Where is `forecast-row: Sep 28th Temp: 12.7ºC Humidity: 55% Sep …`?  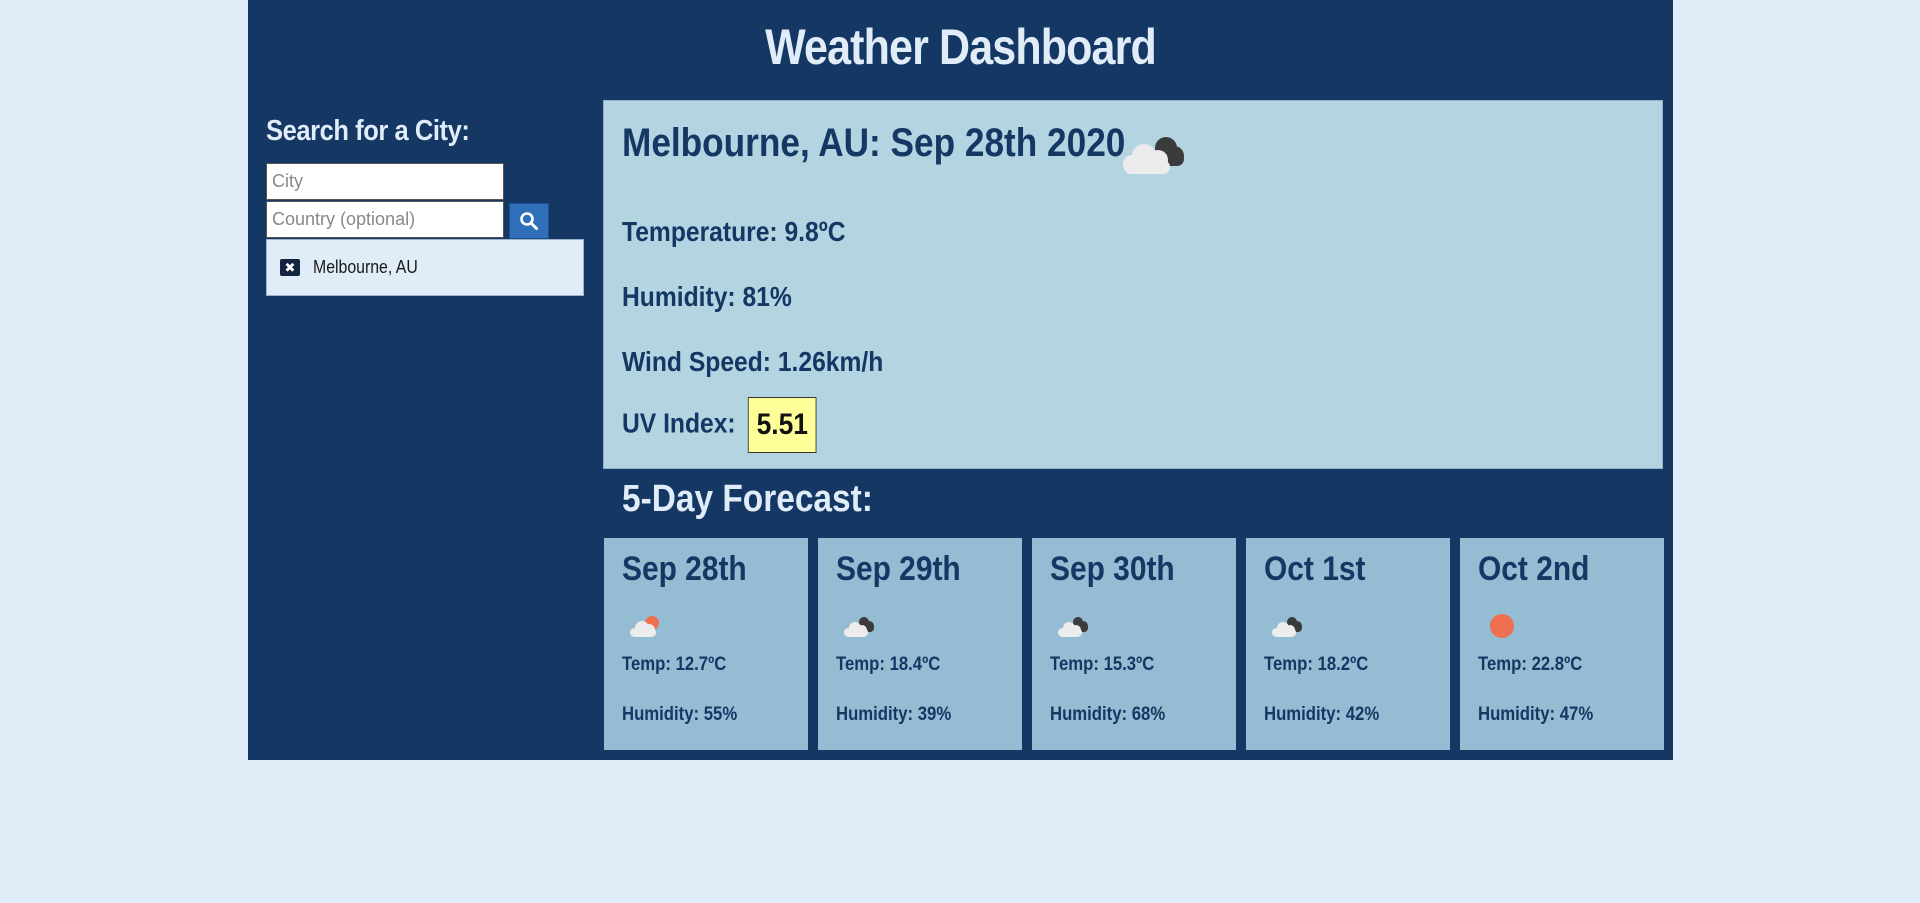
forecast-row: Sep 28th Temp: 12.7ºC Humidity: 55% Sep … is located at coordinates (1134, 644).